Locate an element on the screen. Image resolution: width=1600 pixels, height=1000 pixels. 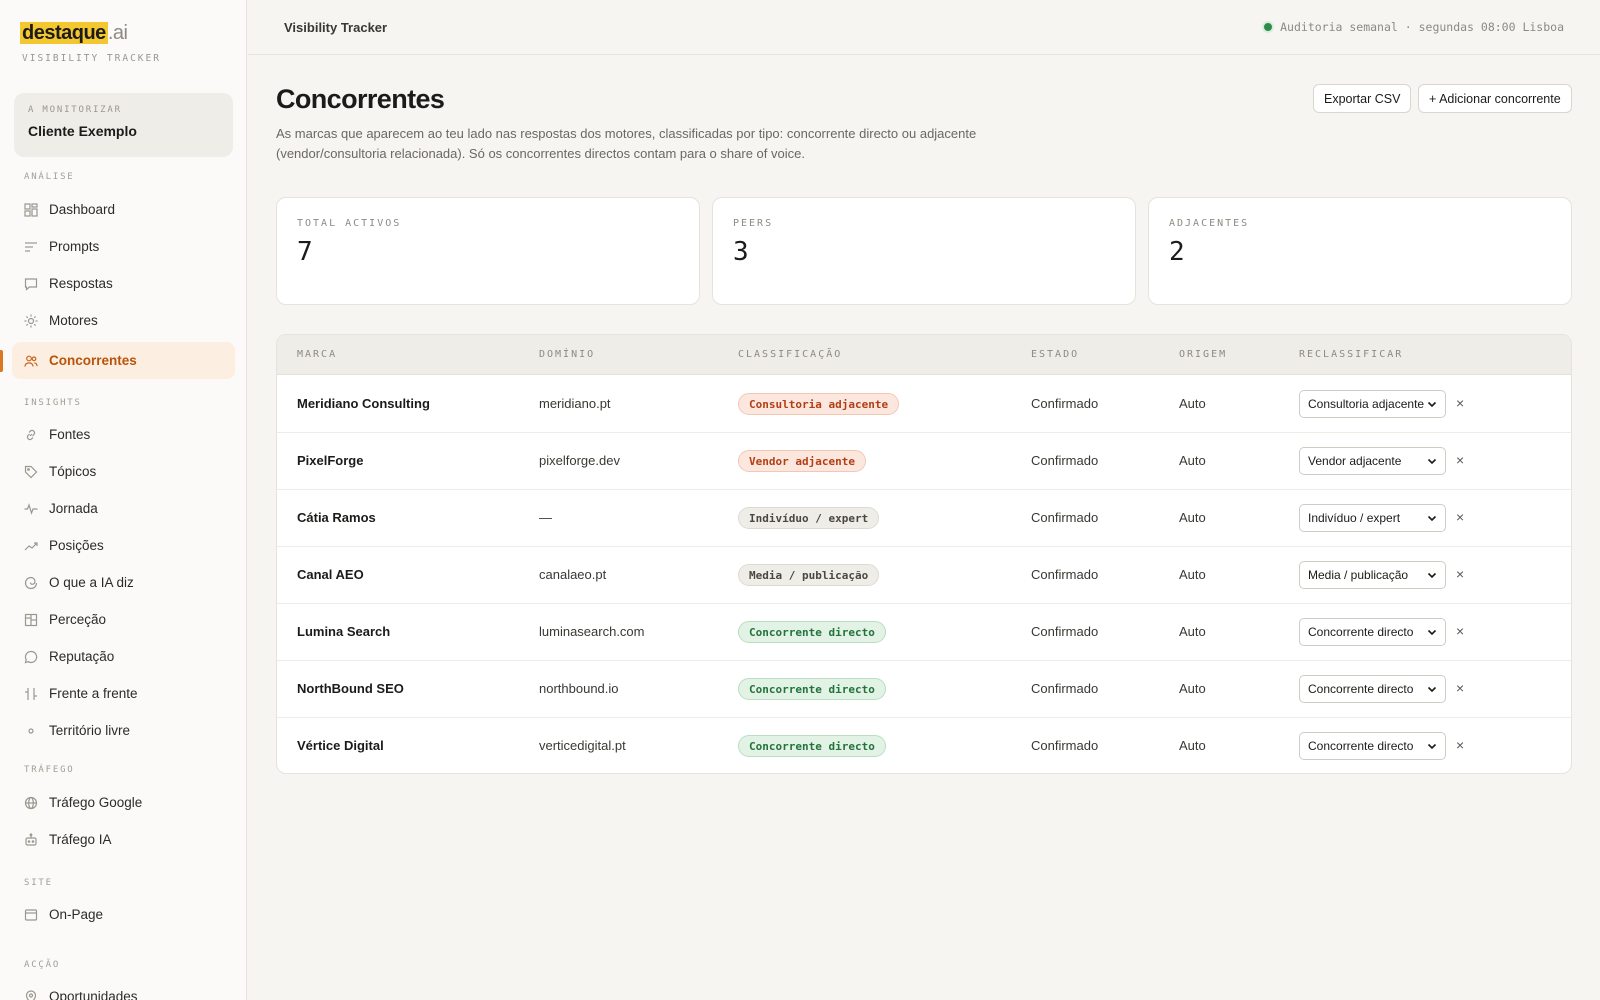
stat-value: 7 is located at coordinates (305, 252).